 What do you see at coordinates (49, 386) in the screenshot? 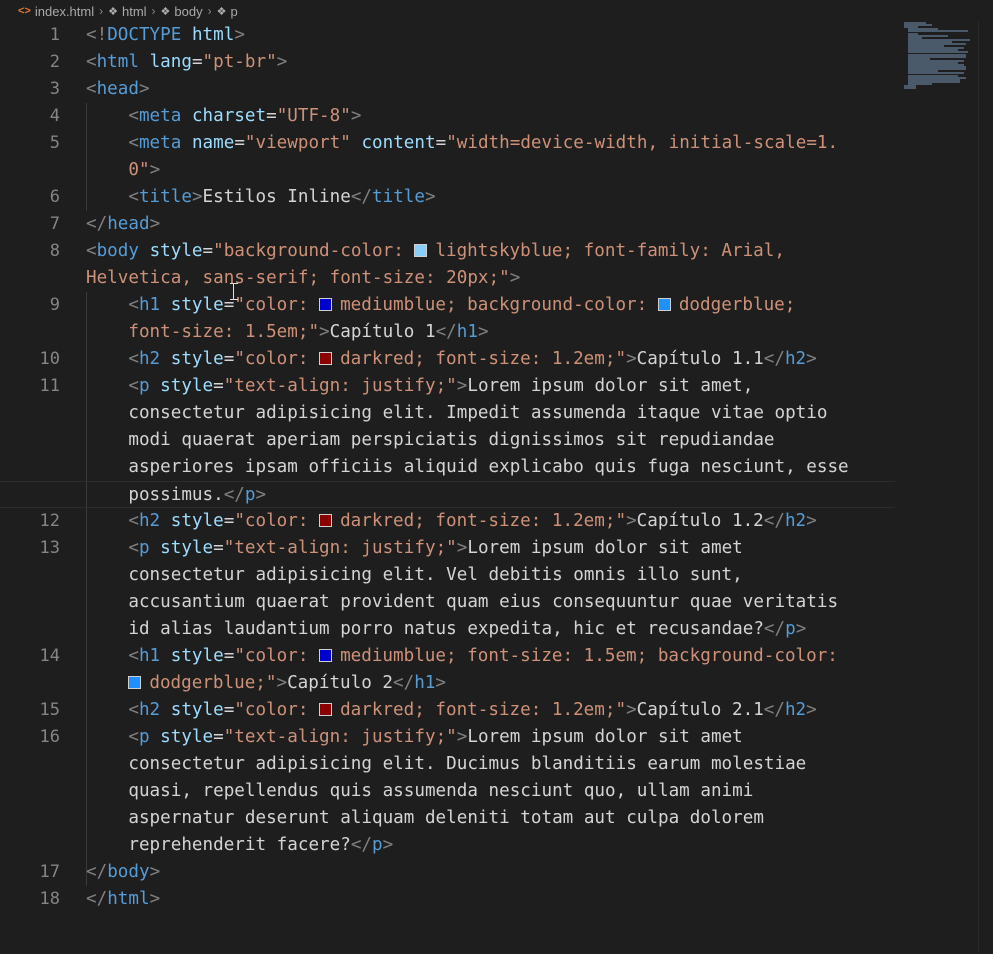
I see `line-number: 11` at bounding box center [49, 386].